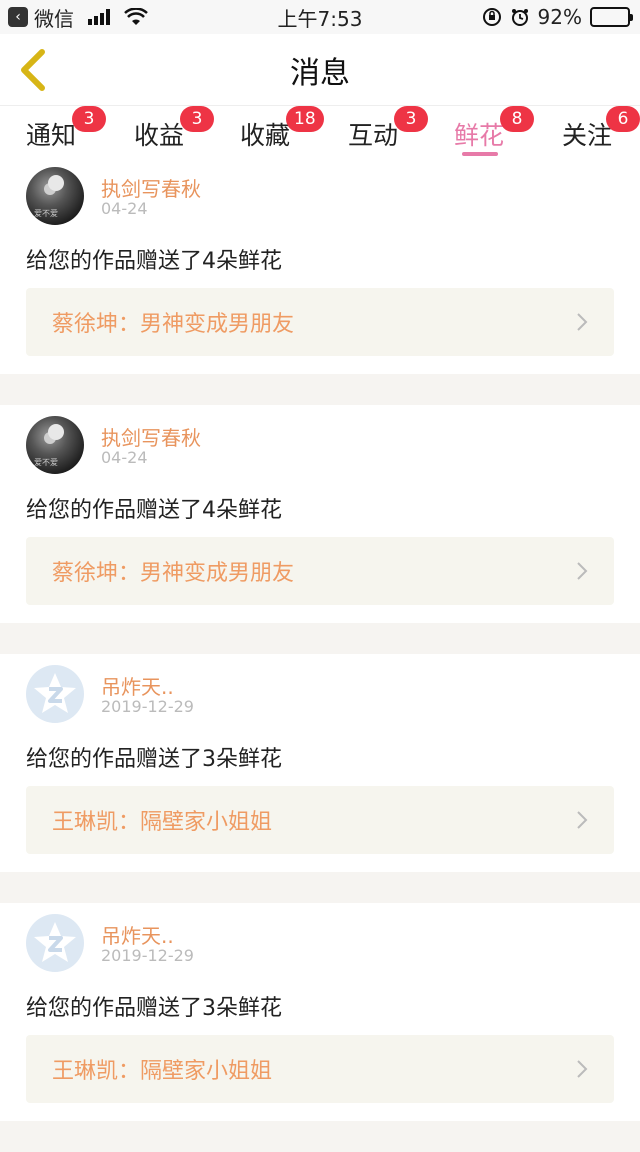  Describe the element at coordinates (34, 70) in the screenshot. I see `back-arrow-icon` at that location.